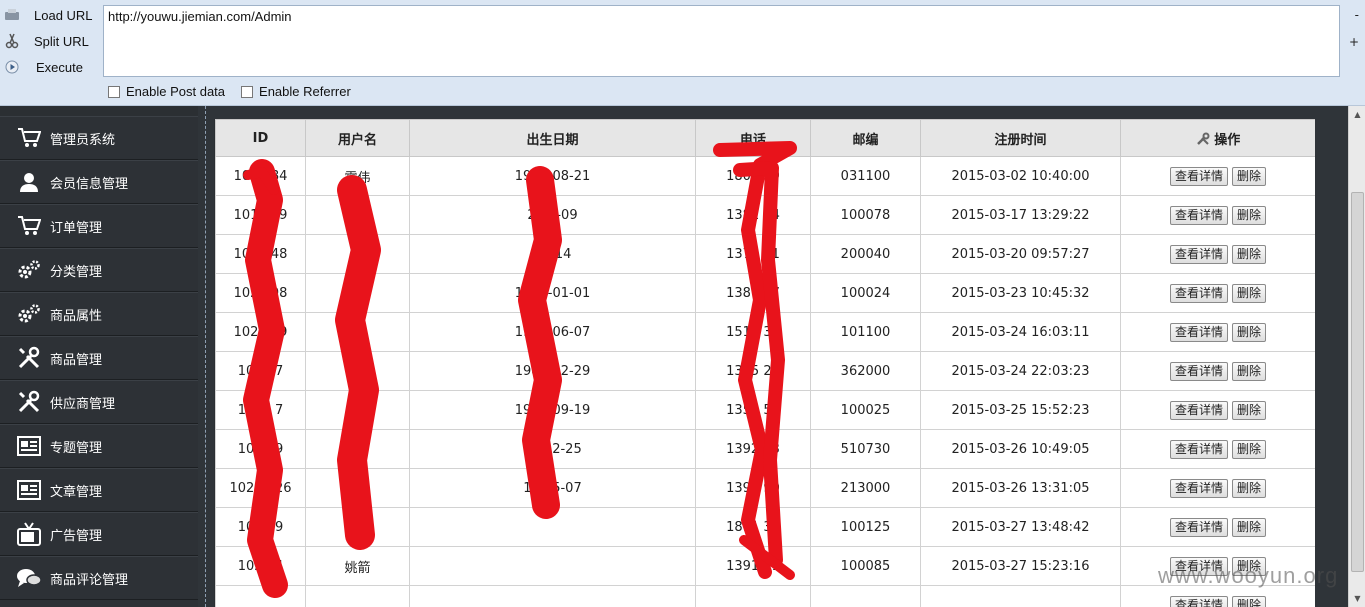 The image size is (1365, 607). Describe the element at coordinates (166, 91) in the screenshot. I see `enable-post-data-checkbox: Enable Post data` at that location.